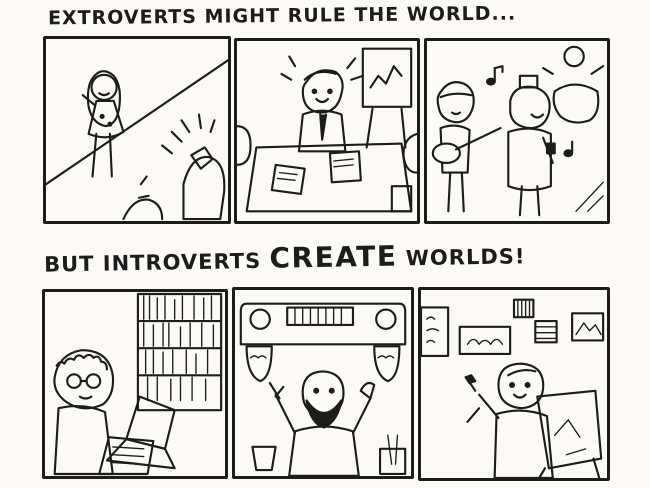 The image size is (650, 488). I want to click on panel-writer-at-laptop, so click(135, 384).